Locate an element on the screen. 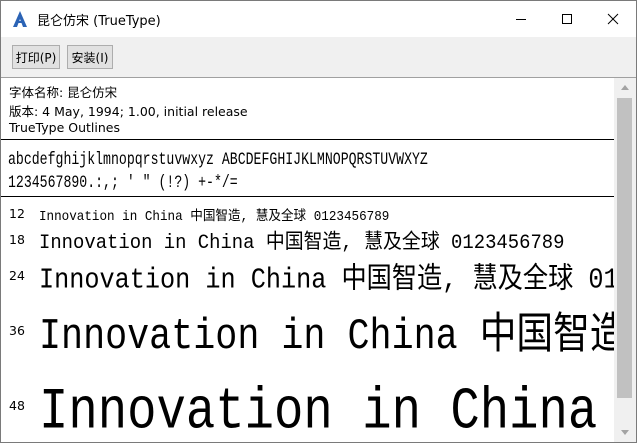 Image resolution: width=637 pixels, height=443 pixels. font-outline-line: TrueType Outlines is located at coordinates (64, 127).